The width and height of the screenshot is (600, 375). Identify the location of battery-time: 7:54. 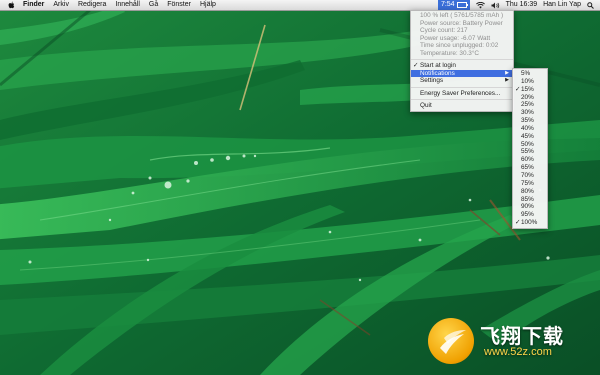
(447, 4).